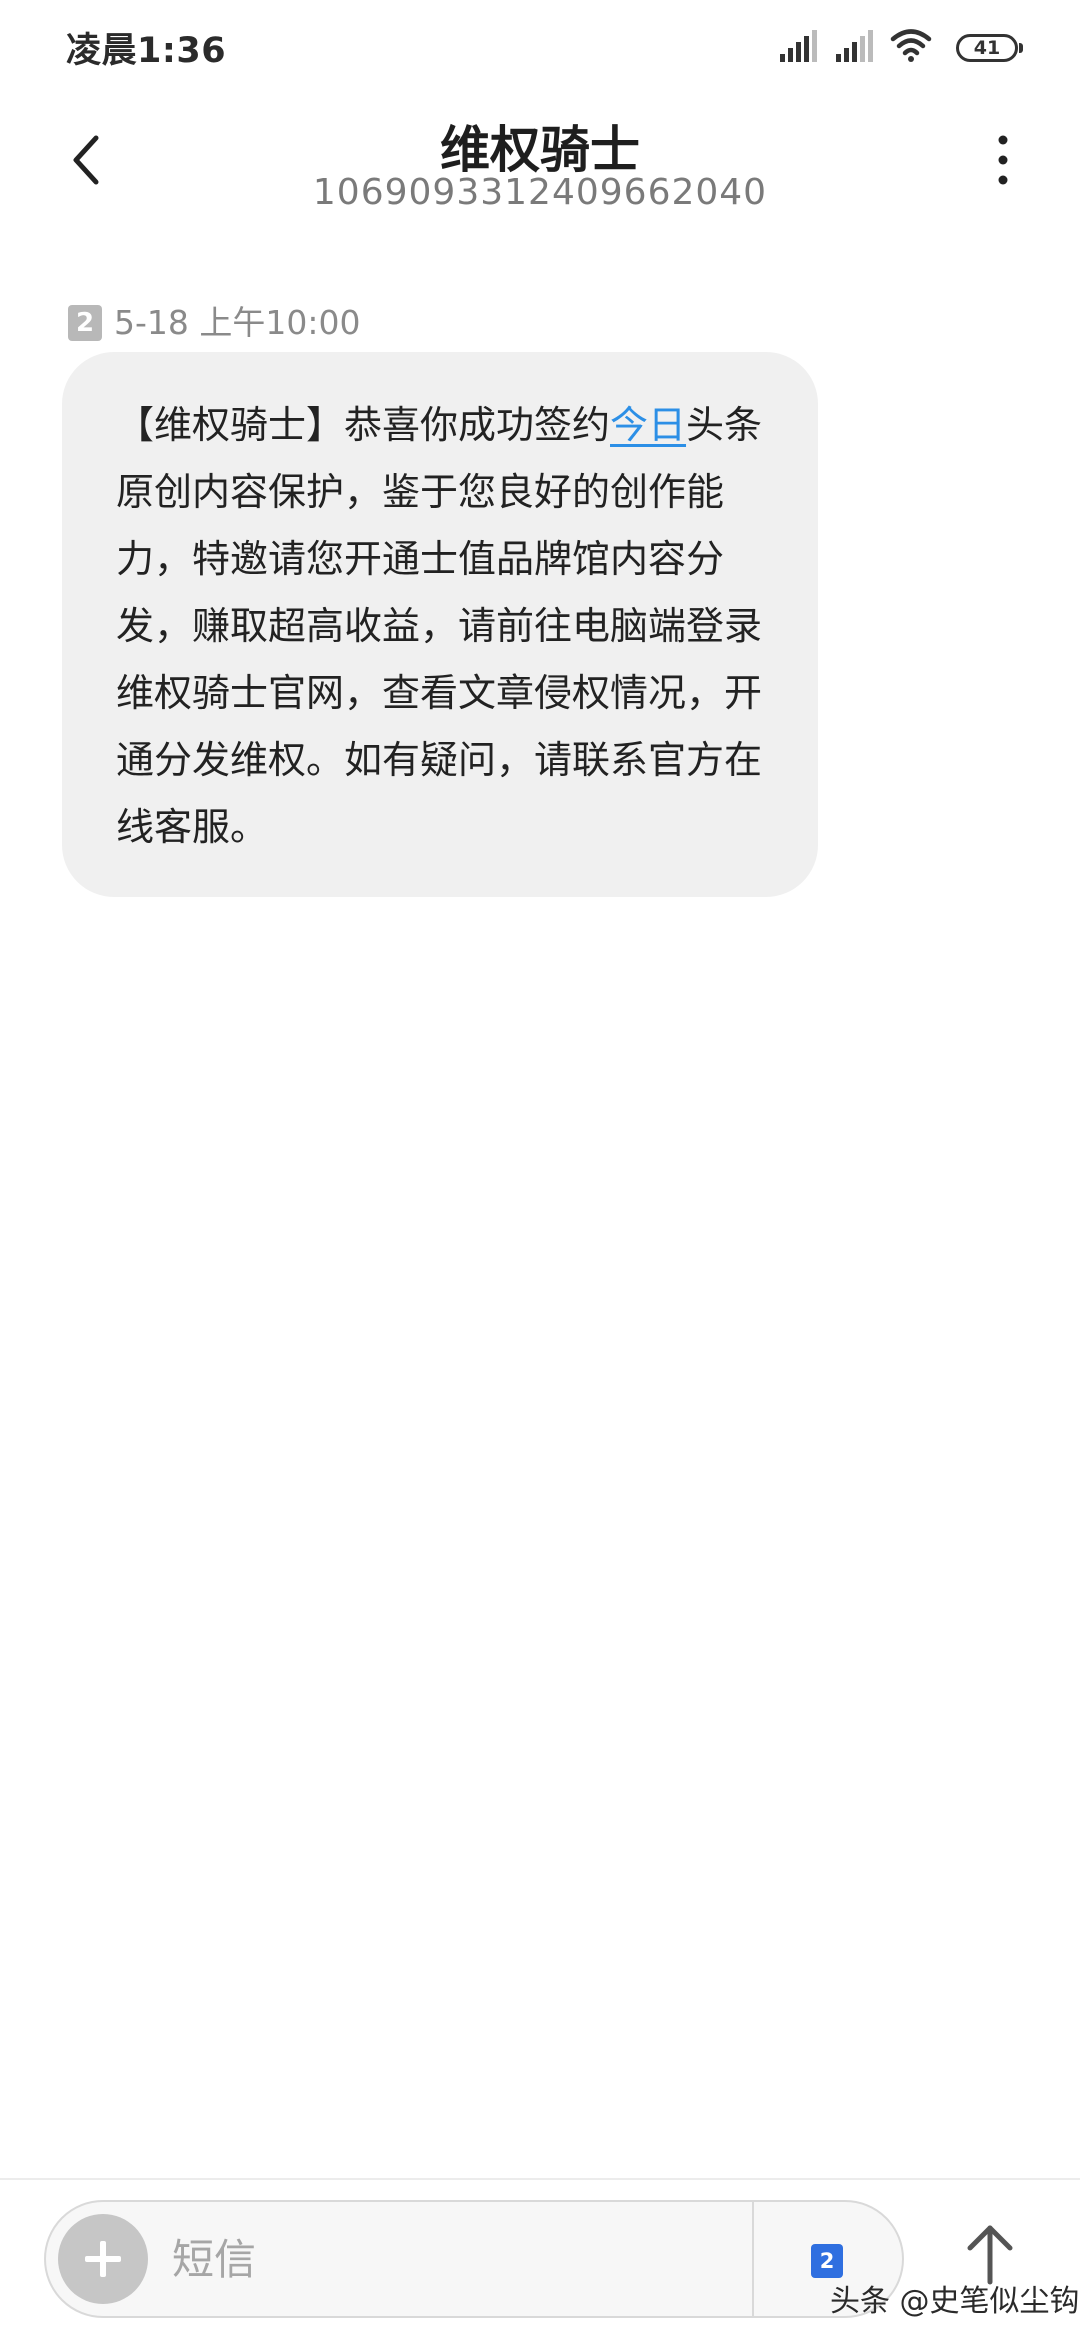 This screenshot has height=2340, width=1080. What do you see at coordinates (540, 192) in the screenshot?
I see `contact-number: 1069093312409662040` at bounding box center [540, 192].